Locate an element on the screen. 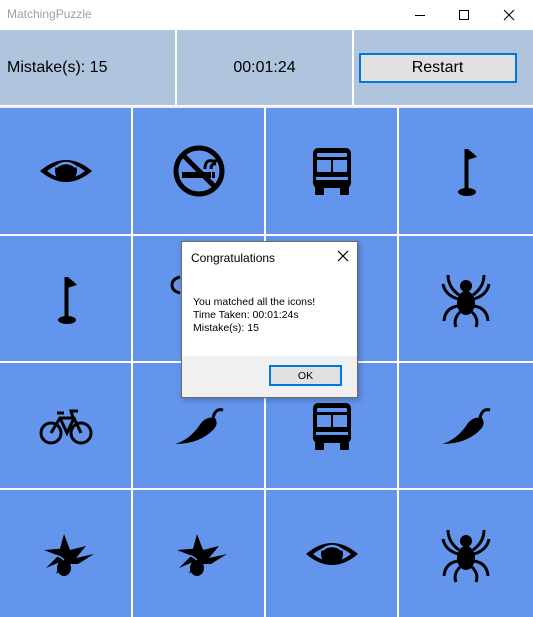 This screenshot has width=533, height=617. dialog-line-matched: You matched all the icons! is located at coordinates (254, 302).